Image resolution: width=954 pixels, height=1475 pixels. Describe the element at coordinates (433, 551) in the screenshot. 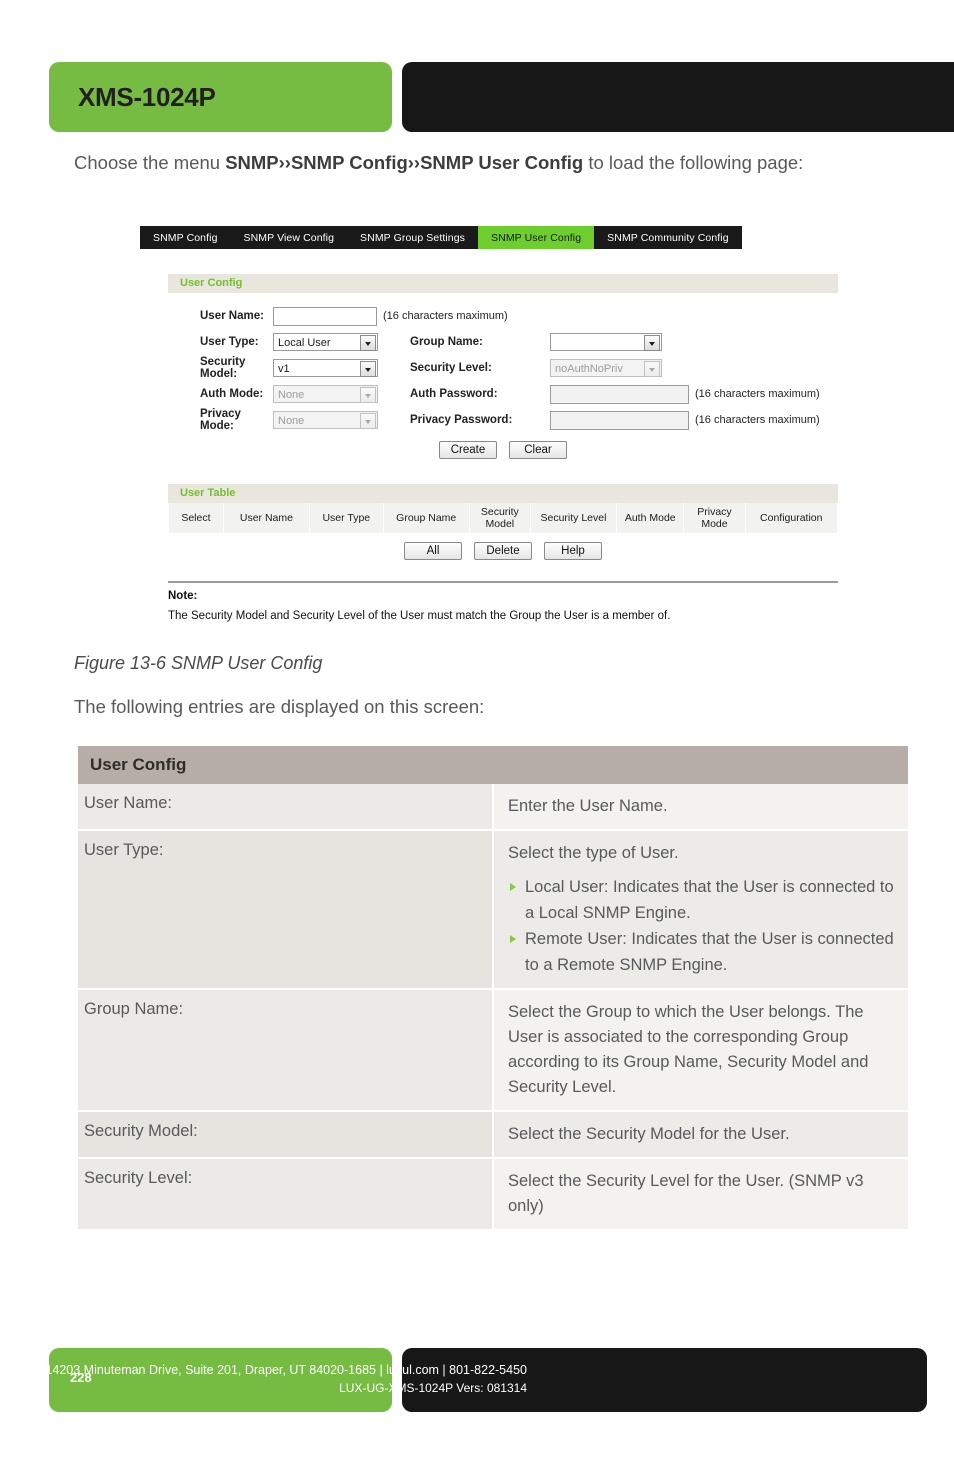

I see `all-button: All` at that location.